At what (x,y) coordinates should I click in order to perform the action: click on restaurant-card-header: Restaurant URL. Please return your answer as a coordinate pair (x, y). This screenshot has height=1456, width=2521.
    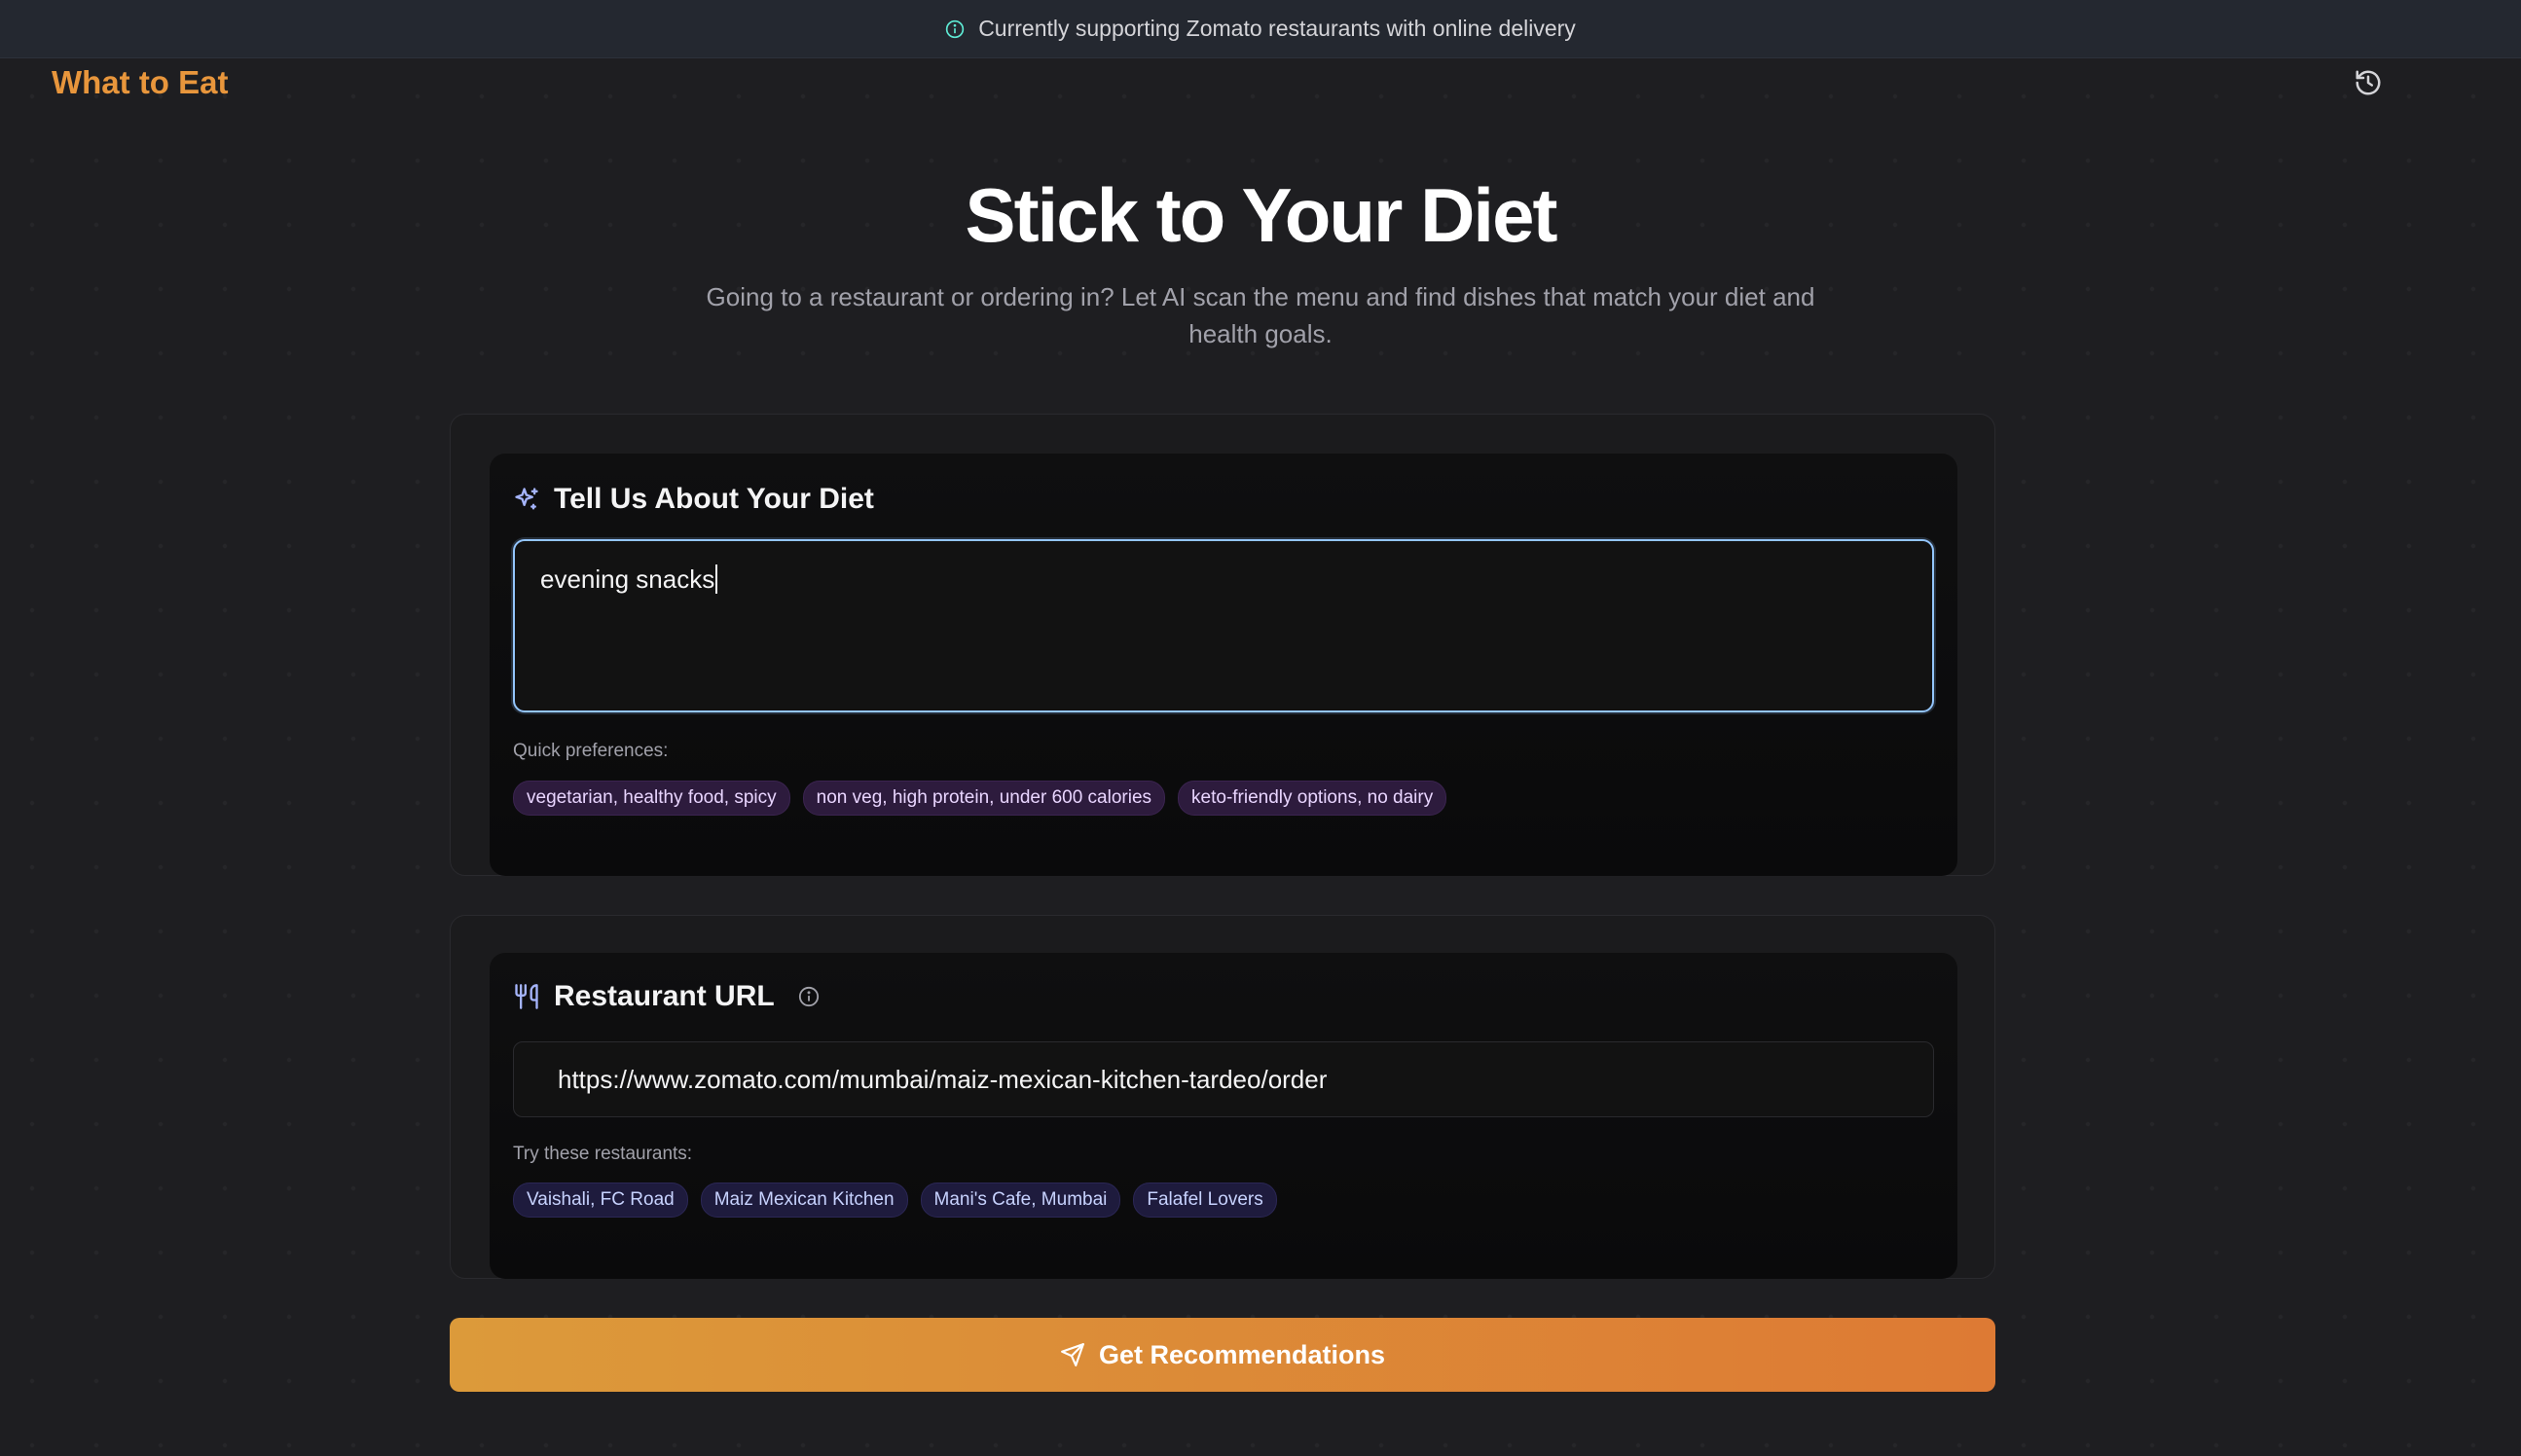
    Looking at the image, I should click on (666, 996).